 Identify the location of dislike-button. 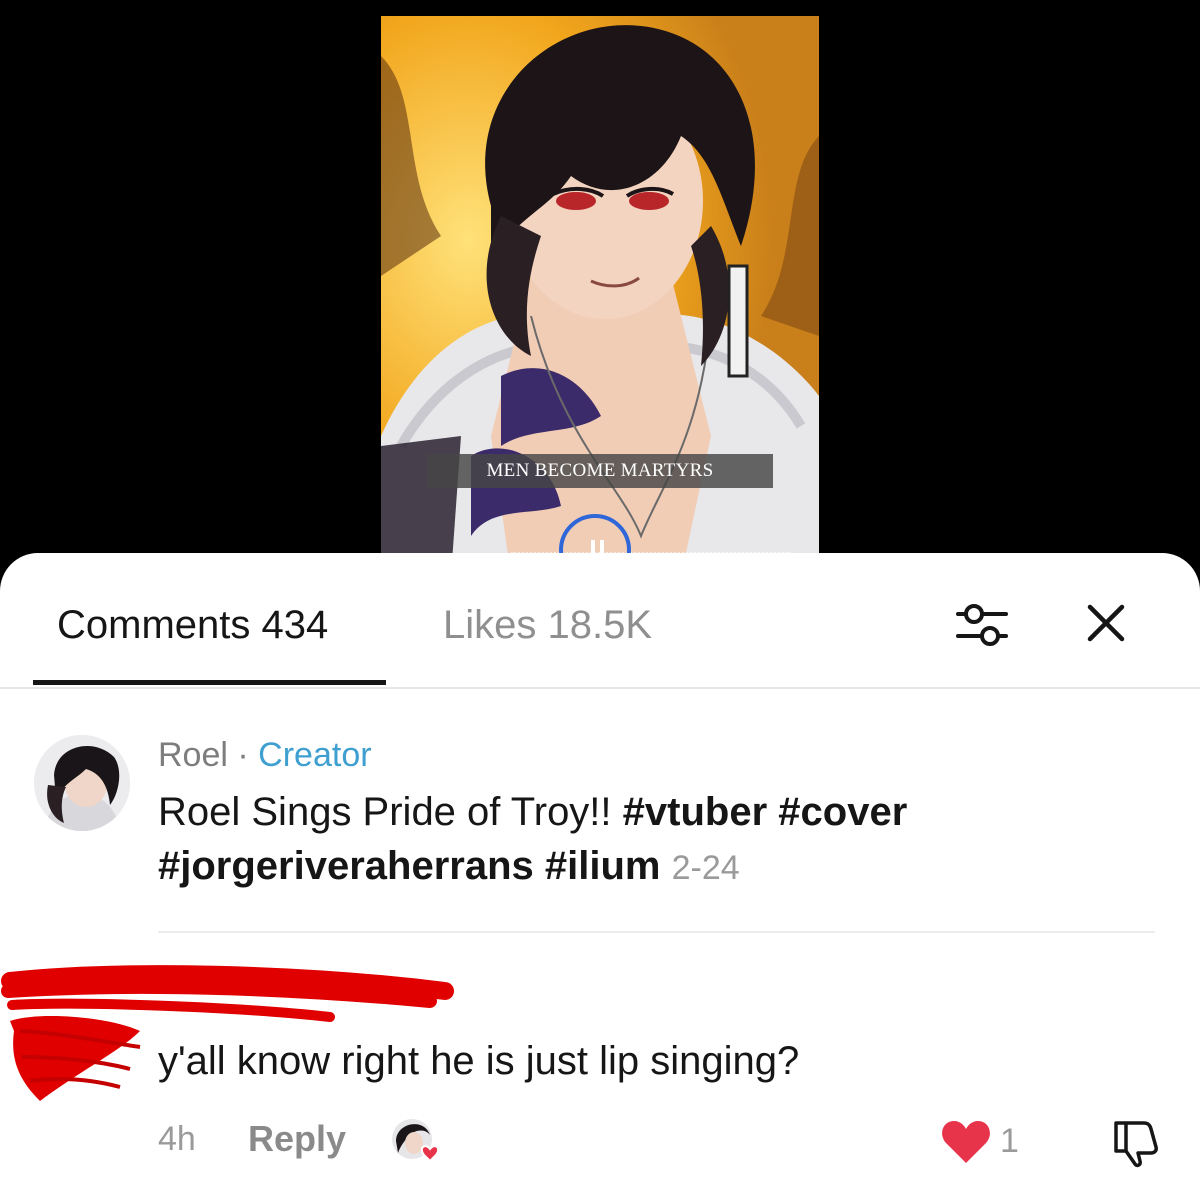
(1135, 1142).